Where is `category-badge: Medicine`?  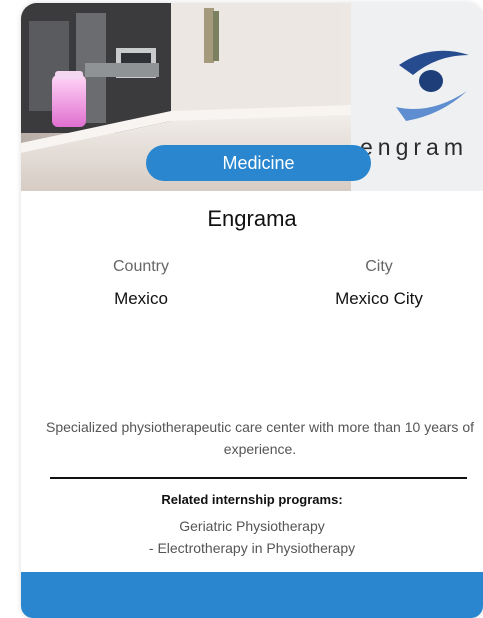 category-badge: Medicine is located at coordinates (258, 163).